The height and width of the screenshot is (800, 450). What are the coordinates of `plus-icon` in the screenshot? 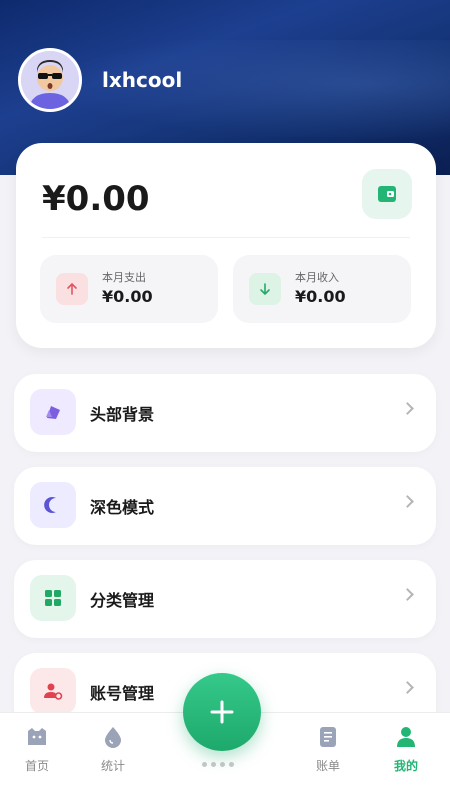 It's located at (222, 712).